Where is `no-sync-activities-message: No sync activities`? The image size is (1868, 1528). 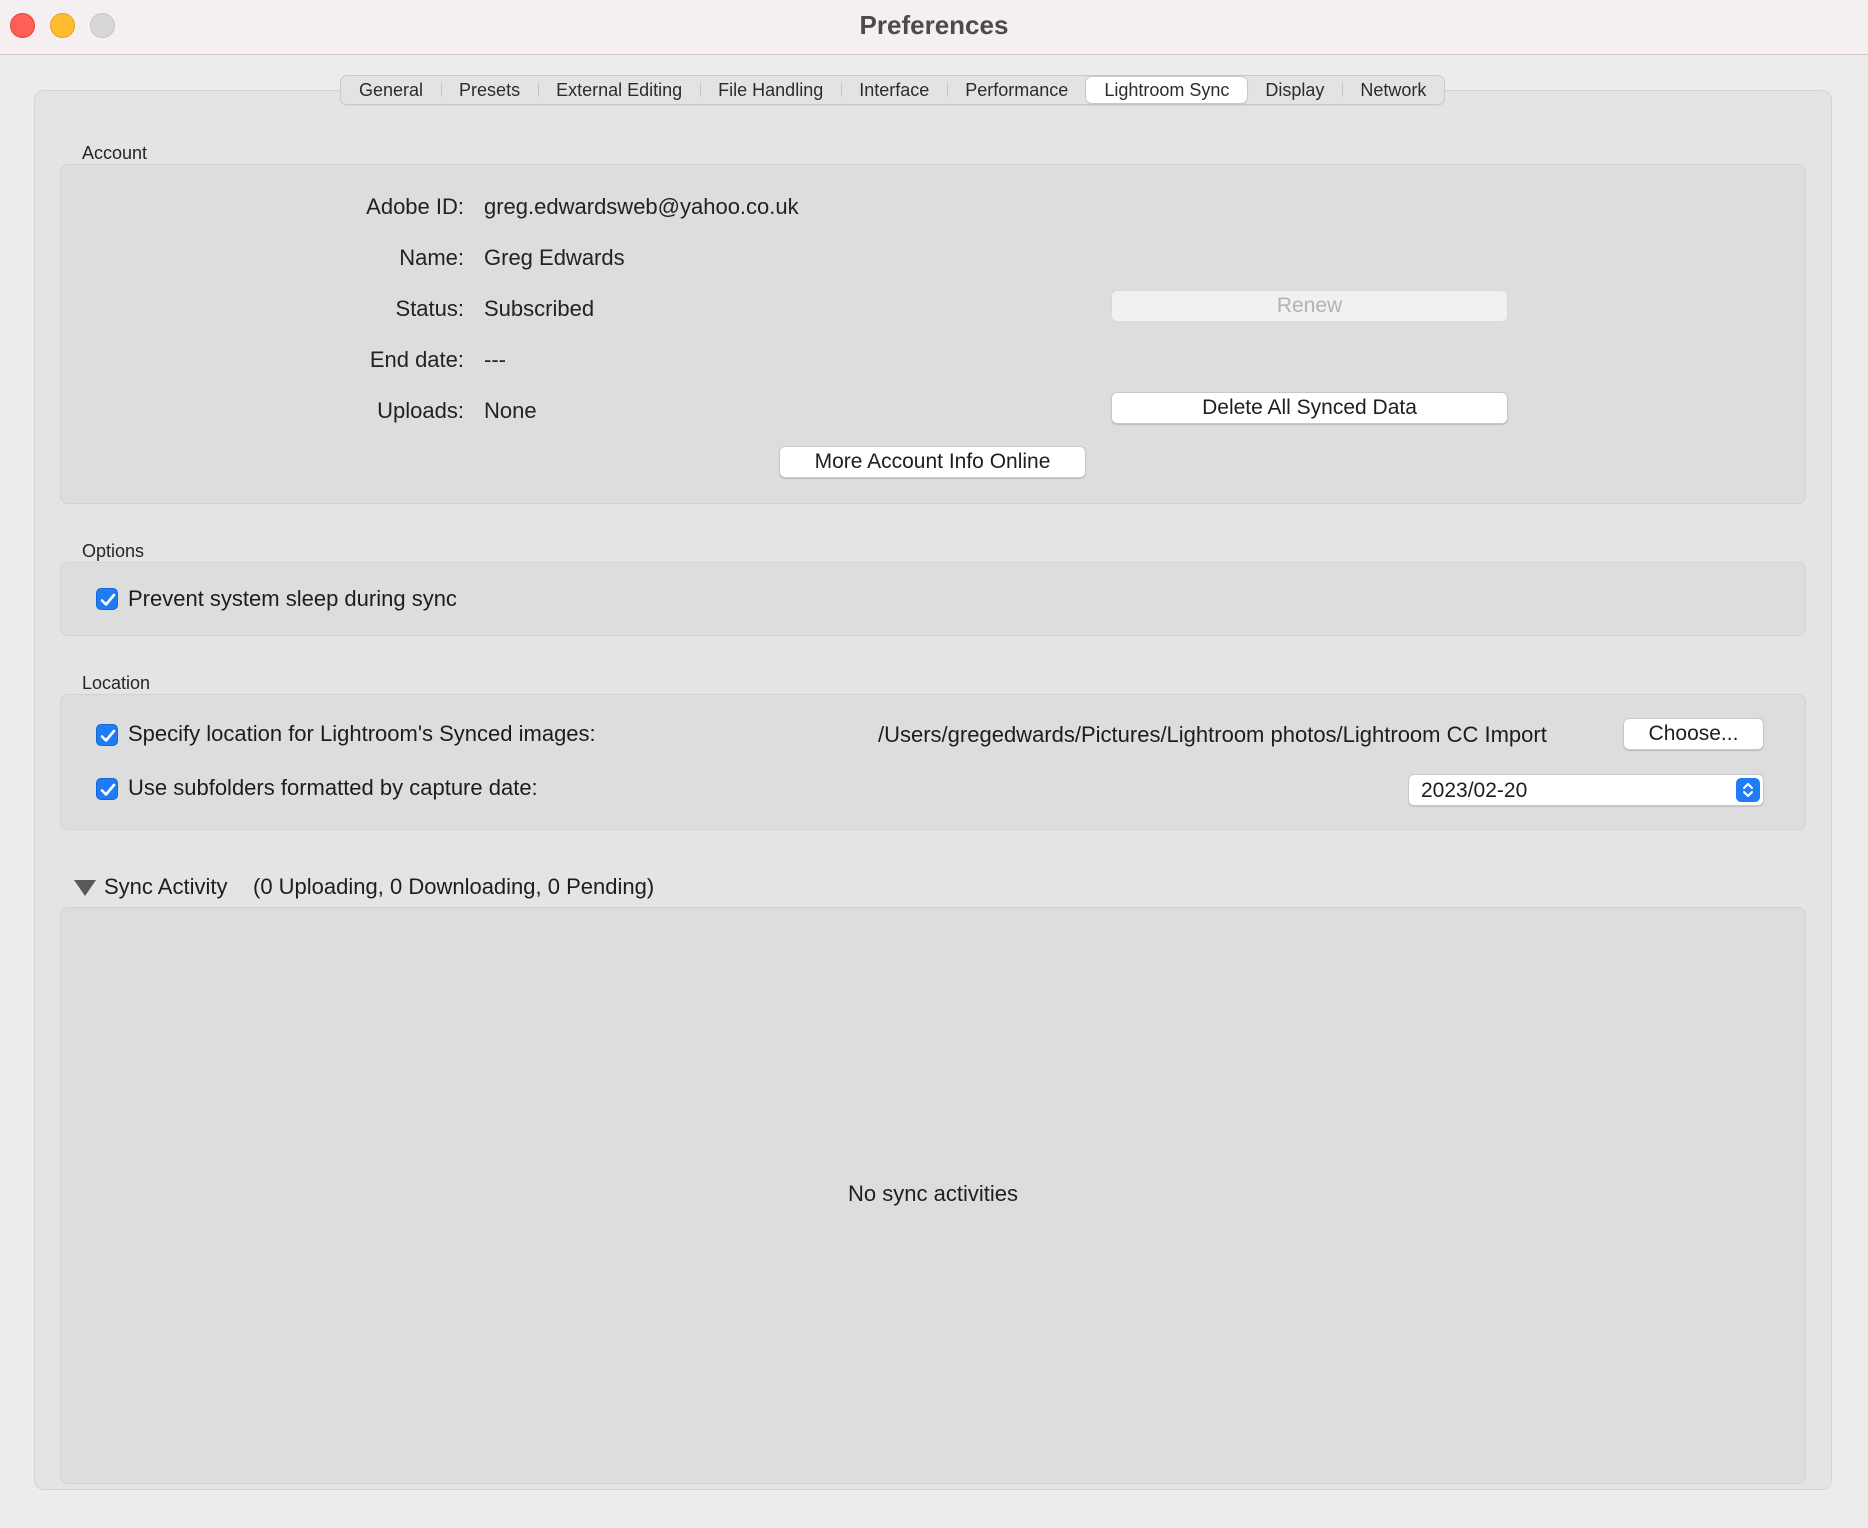 no-sync-activities-message: No sync activities is located at coordinates (933, 1193).